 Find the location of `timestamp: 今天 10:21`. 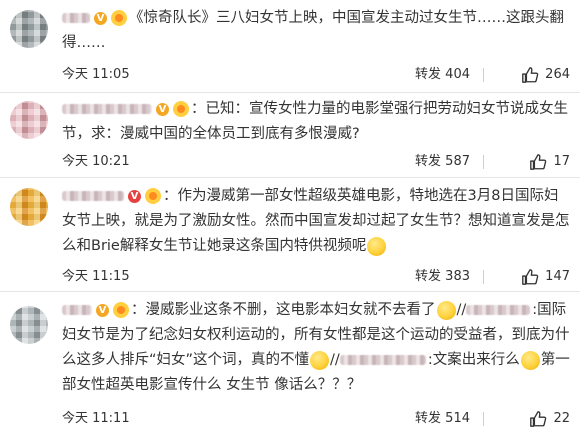

timestamp: 今天 10:21 is located at coordinates (96, 161).